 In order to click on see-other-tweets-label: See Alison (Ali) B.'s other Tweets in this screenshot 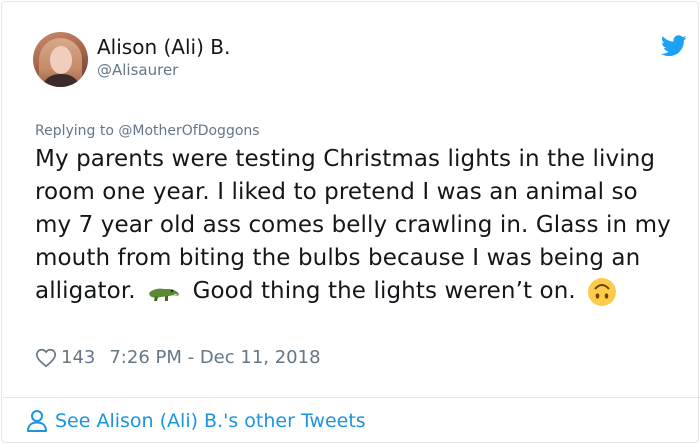, I will do `click(210, 421)`.